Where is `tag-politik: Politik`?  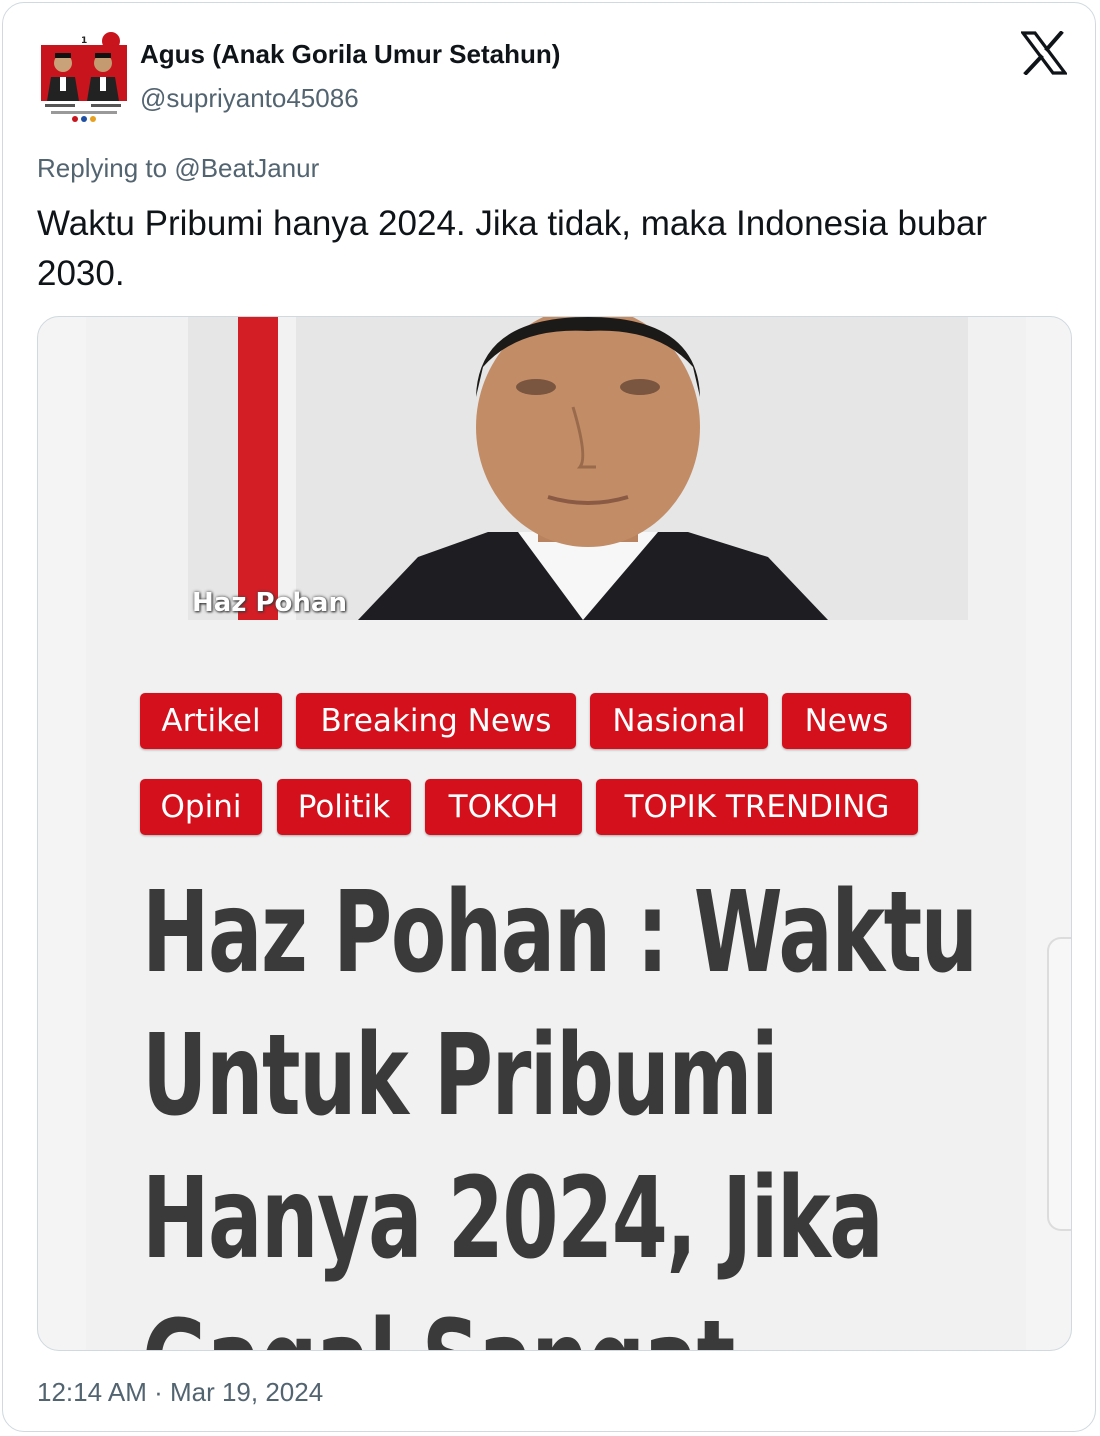 tag-politik: Politik is located at coordinates (344, 807).